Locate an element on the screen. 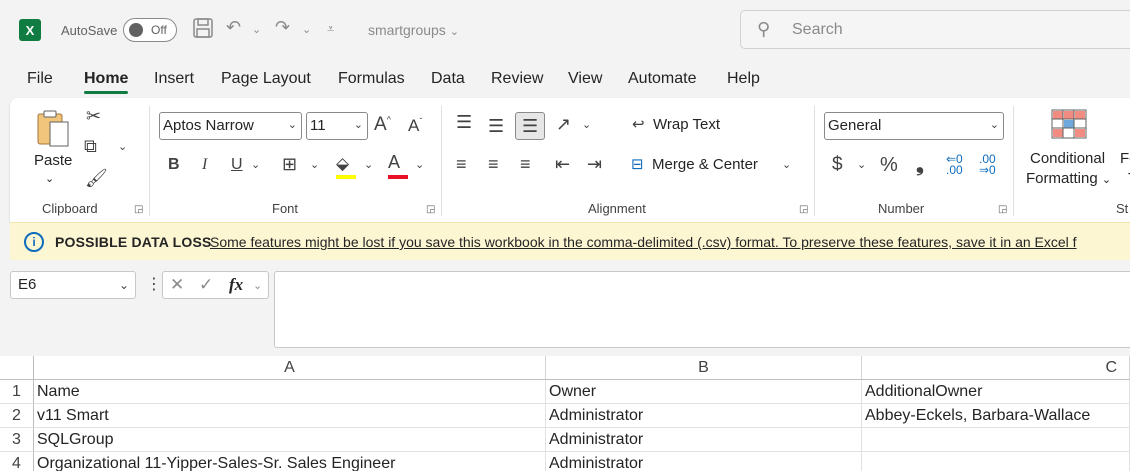  column-header-a: A is located at coordinates (290, 368).